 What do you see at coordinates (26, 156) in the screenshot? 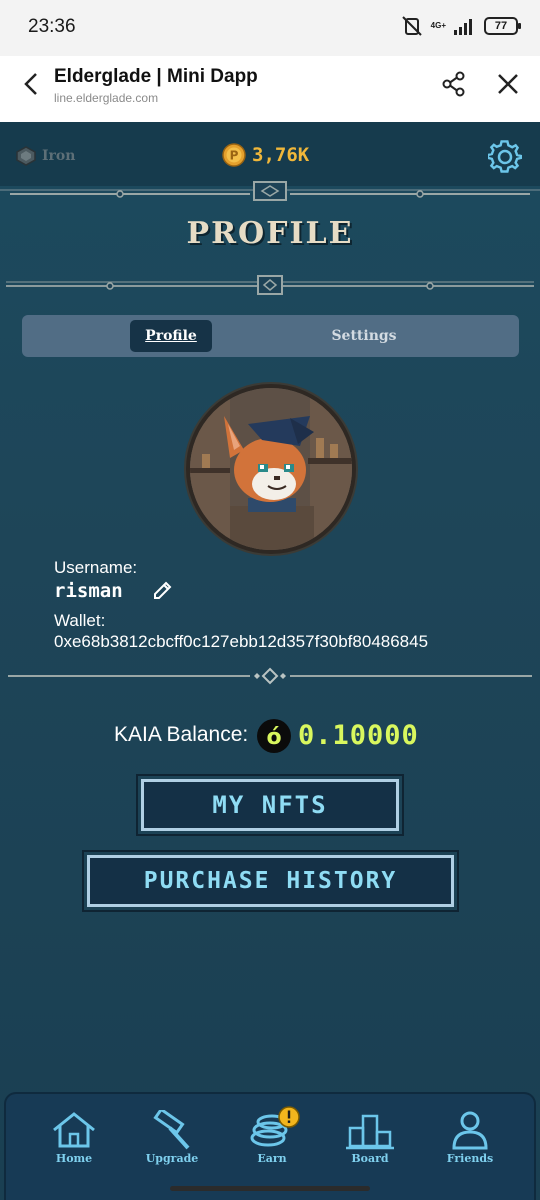
I see `rank-badge-icon` at bounding box center [26, 156].